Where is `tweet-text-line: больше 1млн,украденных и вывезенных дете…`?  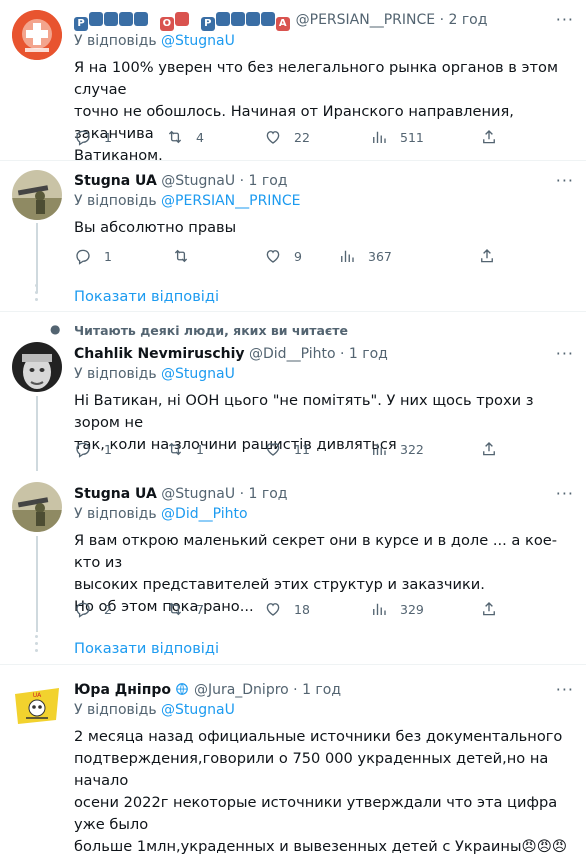 tweet-text-line: больше 1млн,украденных и вывезенных дете… is located at coordinates (321, 846).